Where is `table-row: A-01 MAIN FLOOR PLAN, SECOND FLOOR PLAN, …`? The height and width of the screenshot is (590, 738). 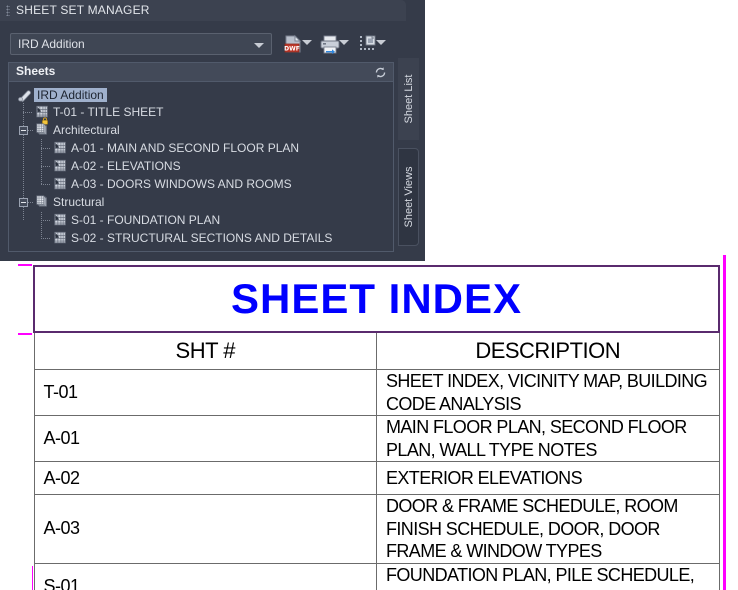 table-row: A-01 MAIN FLOOR PLAN, SECOND FLOOR PLAN, … is located at coordinates (376, 438).